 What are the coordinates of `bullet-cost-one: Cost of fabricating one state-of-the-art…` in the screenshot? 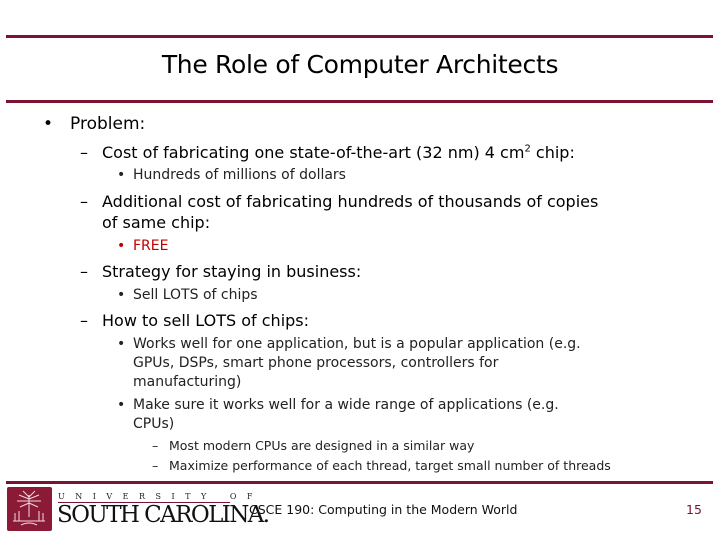 It's located at (338, 152).